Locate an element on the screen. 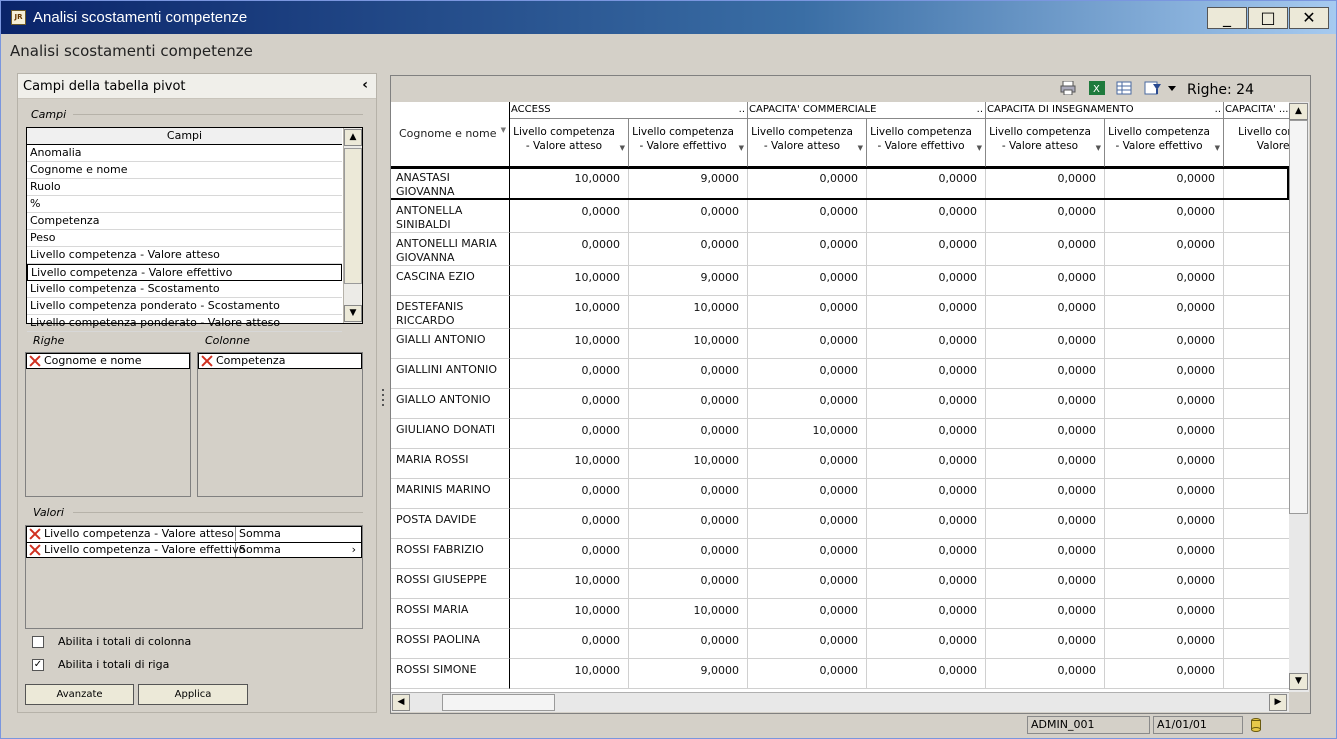 The image size is (1337, 739). grid-vertical-scrollbar: ▲ ▼ is located at coordinates (1299, 397).